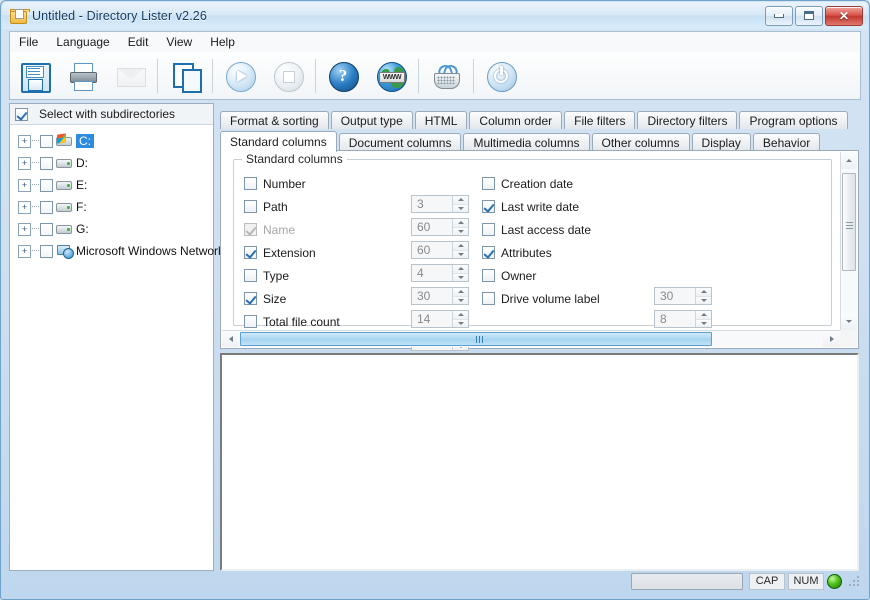 This screenshot has width=870, height=600. What do you see at coordinates (356, 238) in the screenshot?
I see `option-row-name: Name 60` at bounding box center [356, 238].